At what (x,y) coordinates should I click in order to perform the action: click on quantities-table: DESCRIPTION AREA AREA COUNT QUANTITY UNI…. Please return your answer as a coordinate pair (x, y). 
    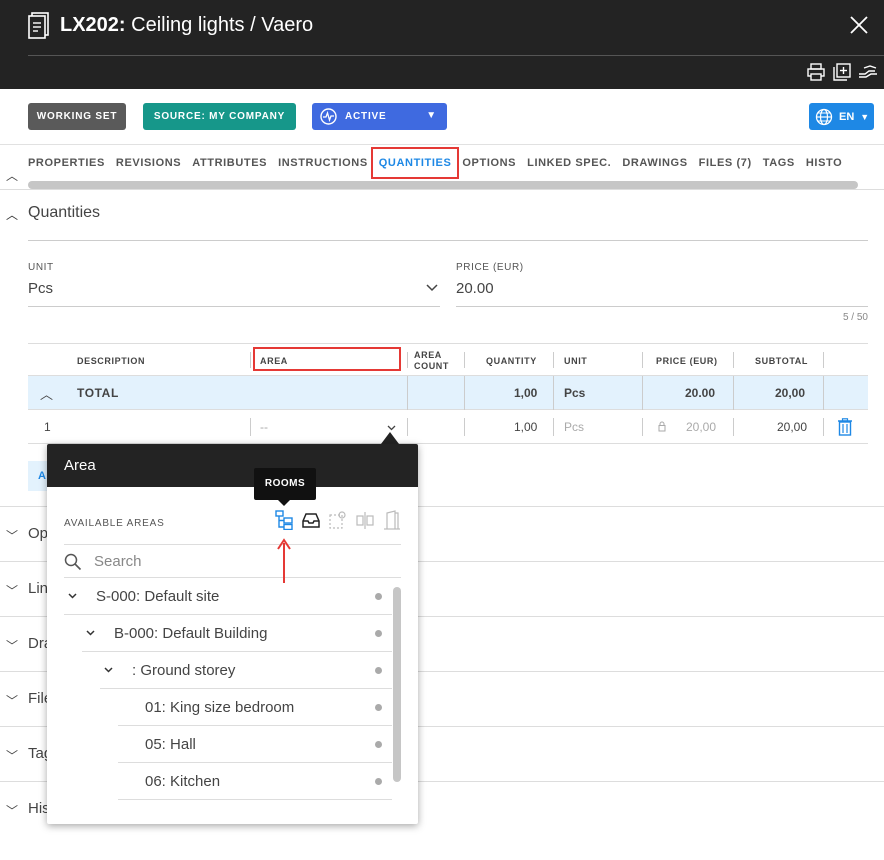
    Looking at the image, I should click on (448, 393).